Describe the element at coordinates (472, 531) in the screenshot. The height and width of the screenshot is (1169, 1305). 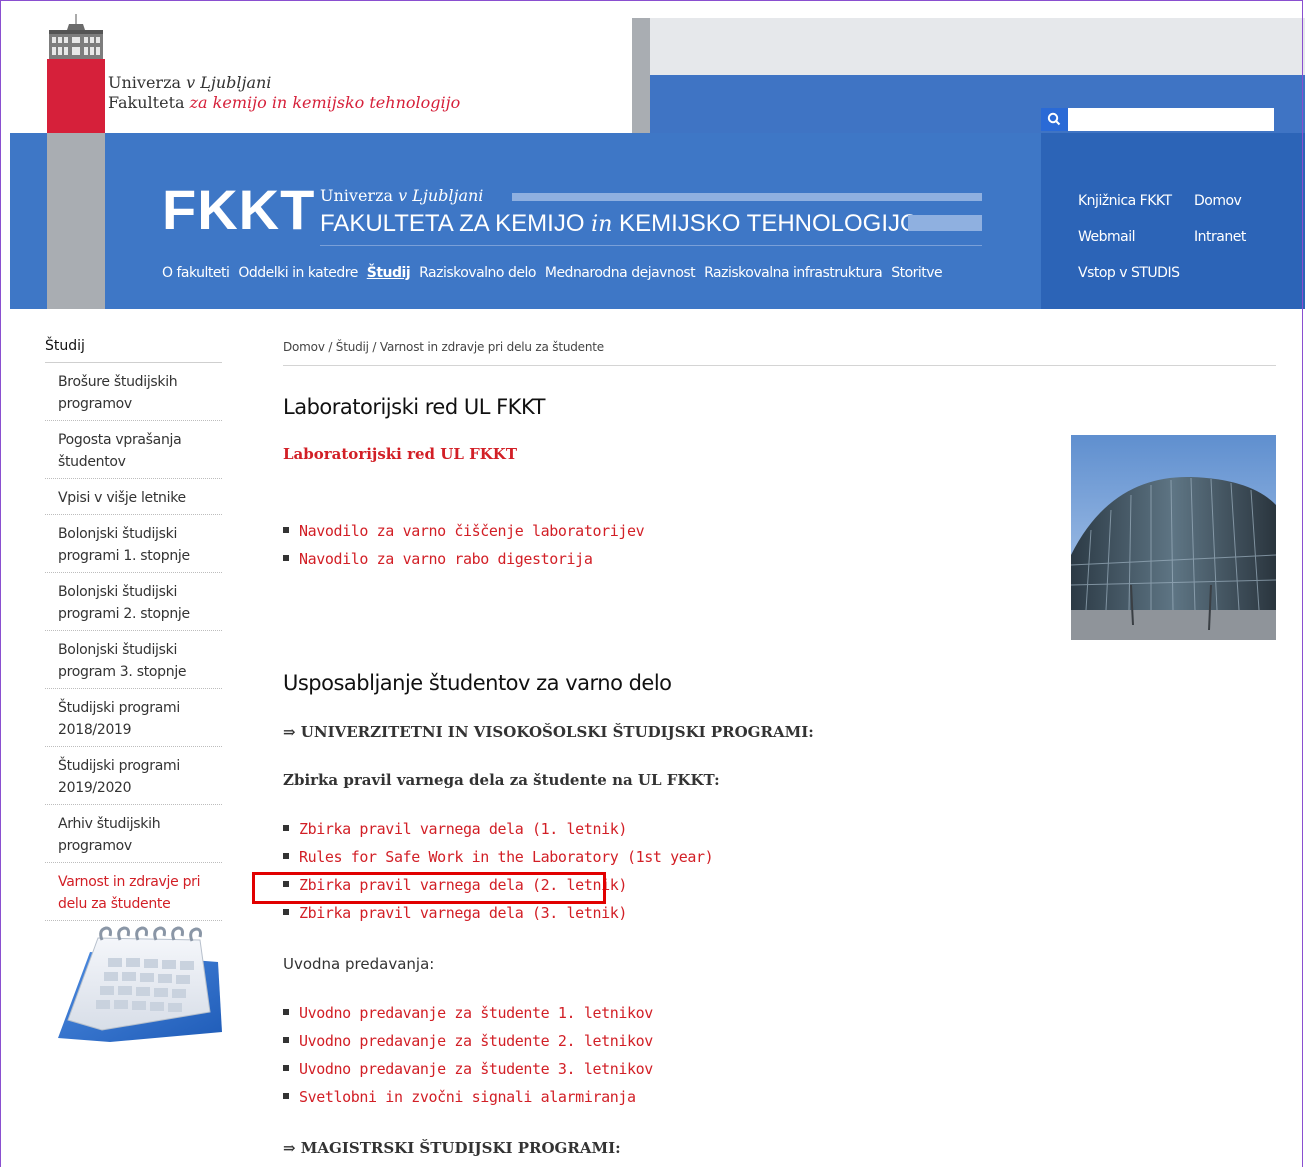
I see `link-cleaning-instructions: Navodilo za varno čiščenje laboratorijev` at that location.